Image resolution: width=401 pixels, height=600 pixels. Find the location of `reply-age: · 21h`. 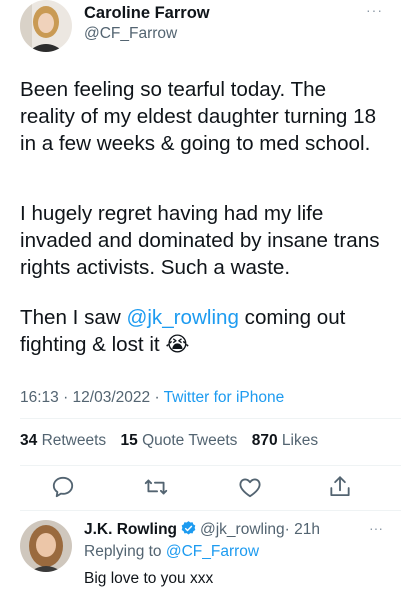

reply-age: · 21h is located at coordinates (302, 529).